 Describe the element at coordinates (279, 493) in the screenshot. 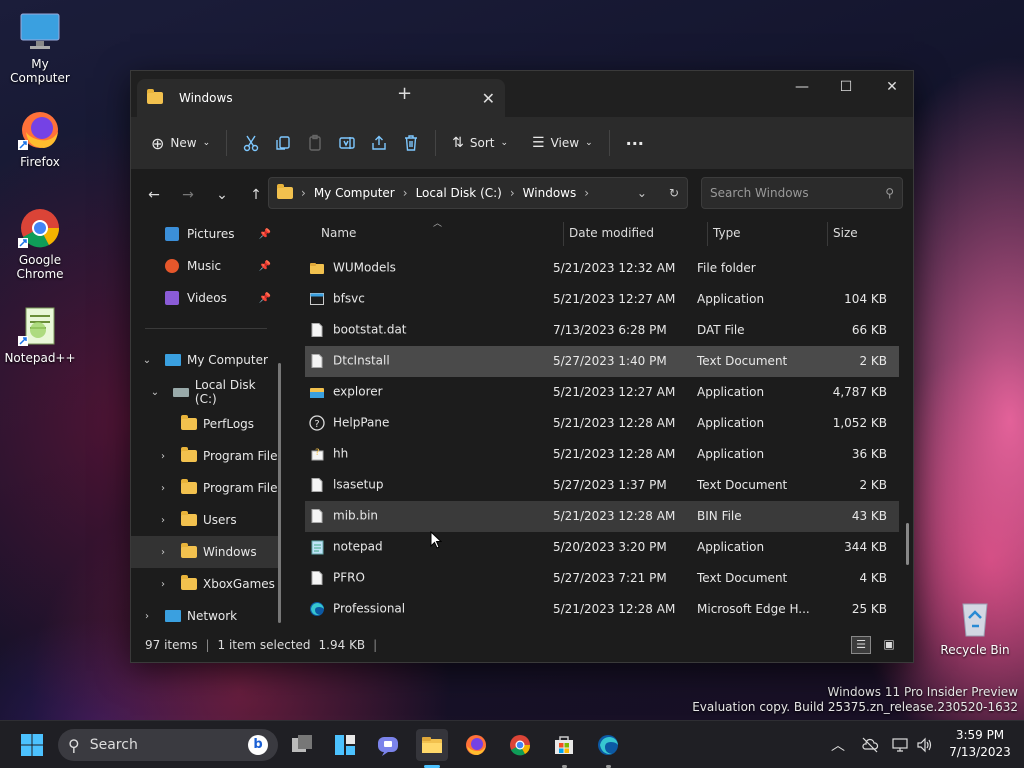

I see `sidebar-scrollbar` at that location.